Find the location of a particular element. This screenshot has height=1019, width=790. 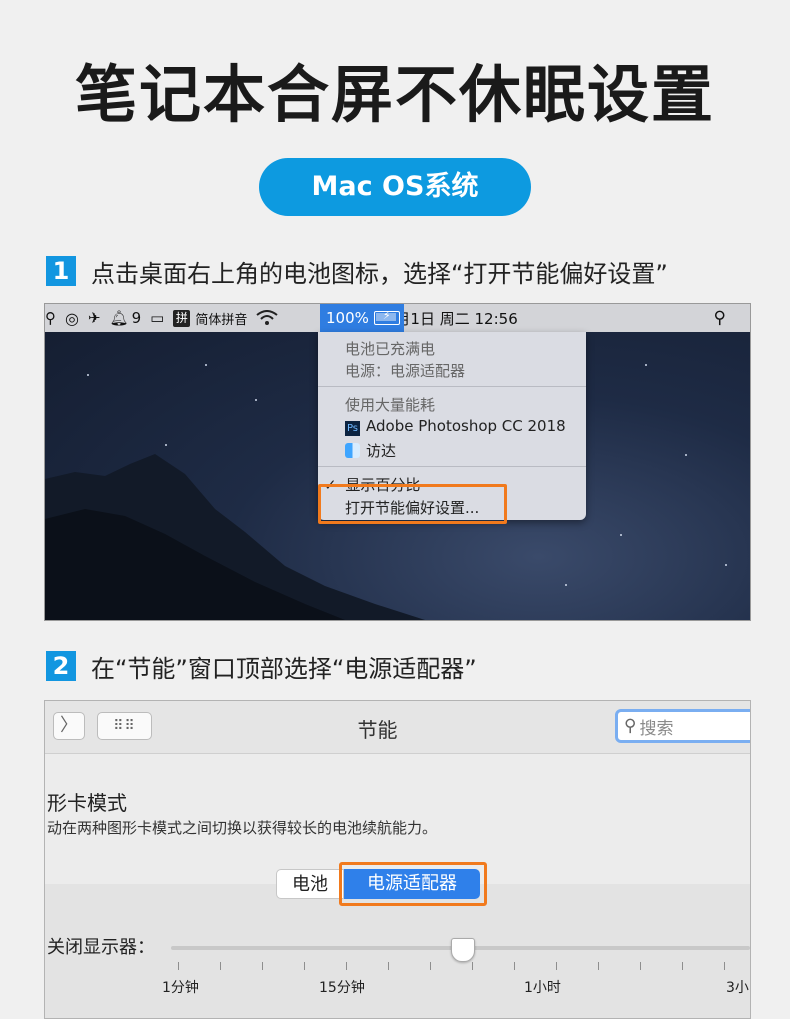

battery-status-item: 100% ⚡ is located at coordinates (362, 318).